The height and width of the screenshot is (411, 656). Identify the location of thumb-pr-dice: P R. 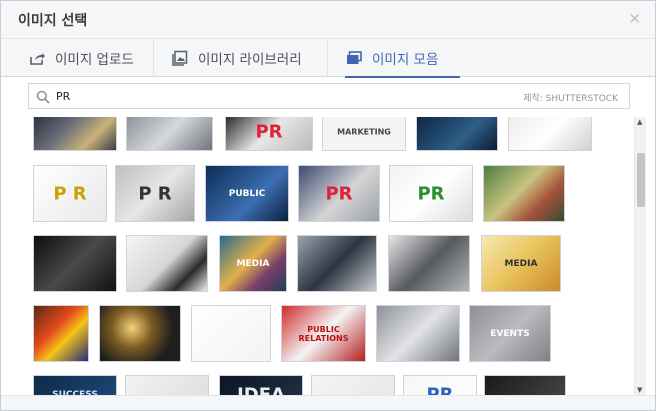
(70, 193).